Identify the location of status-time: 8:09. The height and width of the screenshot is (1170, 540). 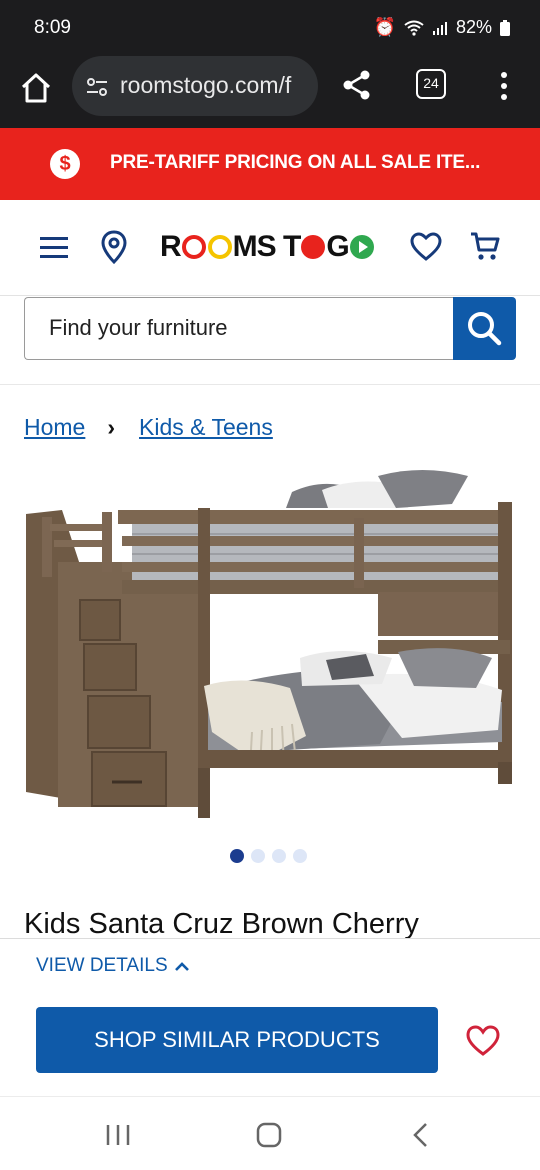
(52, 27).